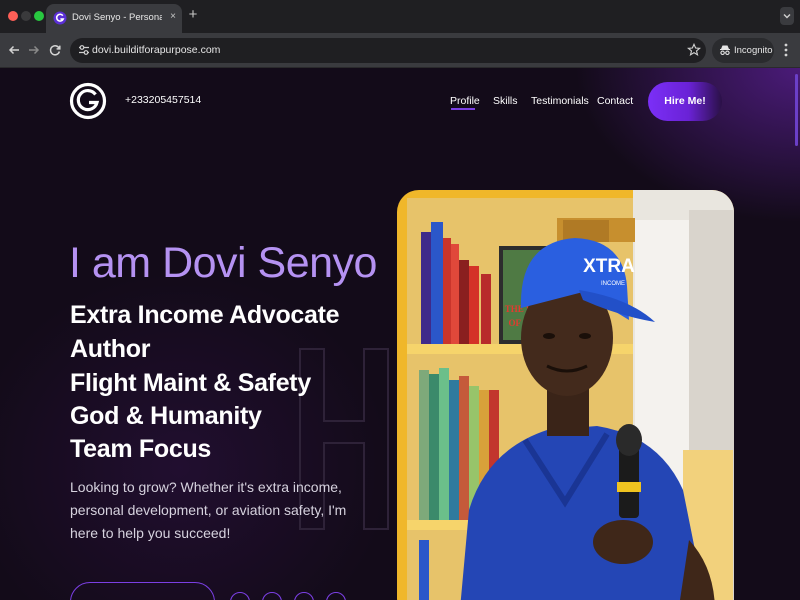 The width and height of the screenshot is (800, 600). Describe the element at coordinates (60, 18) in the screenshot. I see `site-favicon-icon` at that location.